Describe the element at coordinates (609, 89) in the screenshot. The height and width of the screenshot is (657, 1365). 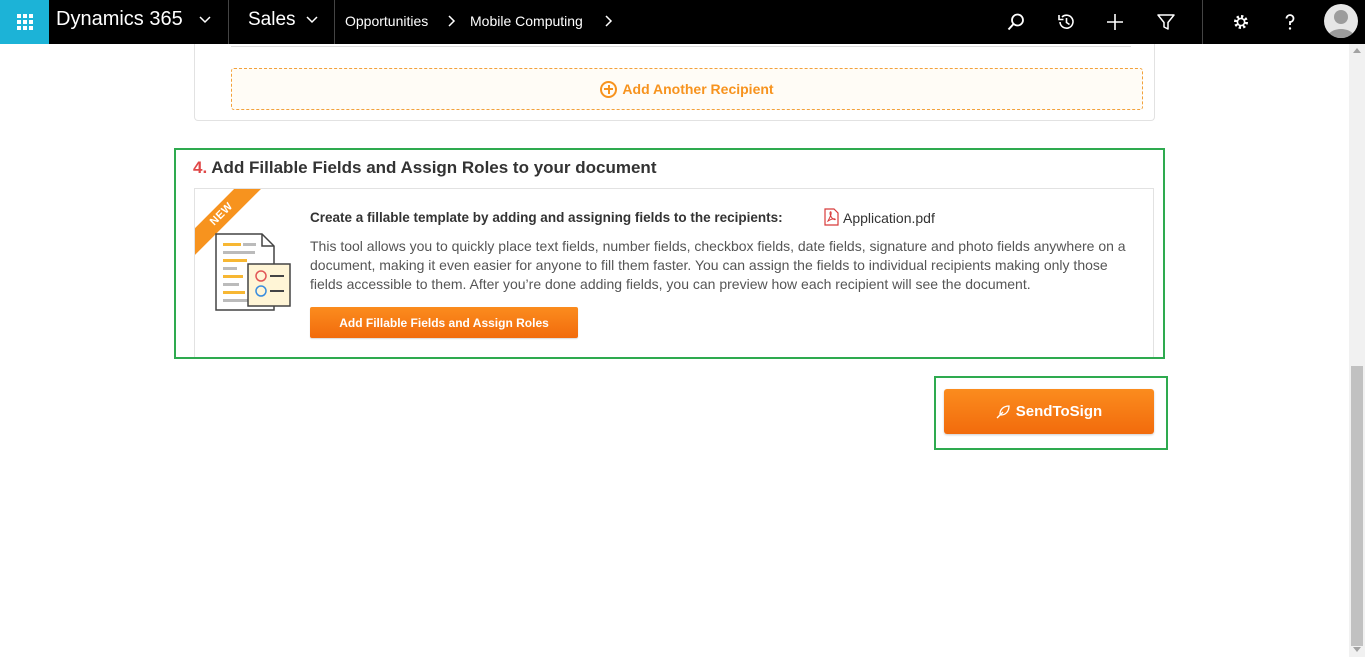
I see `plus-circle-icon` at that location.